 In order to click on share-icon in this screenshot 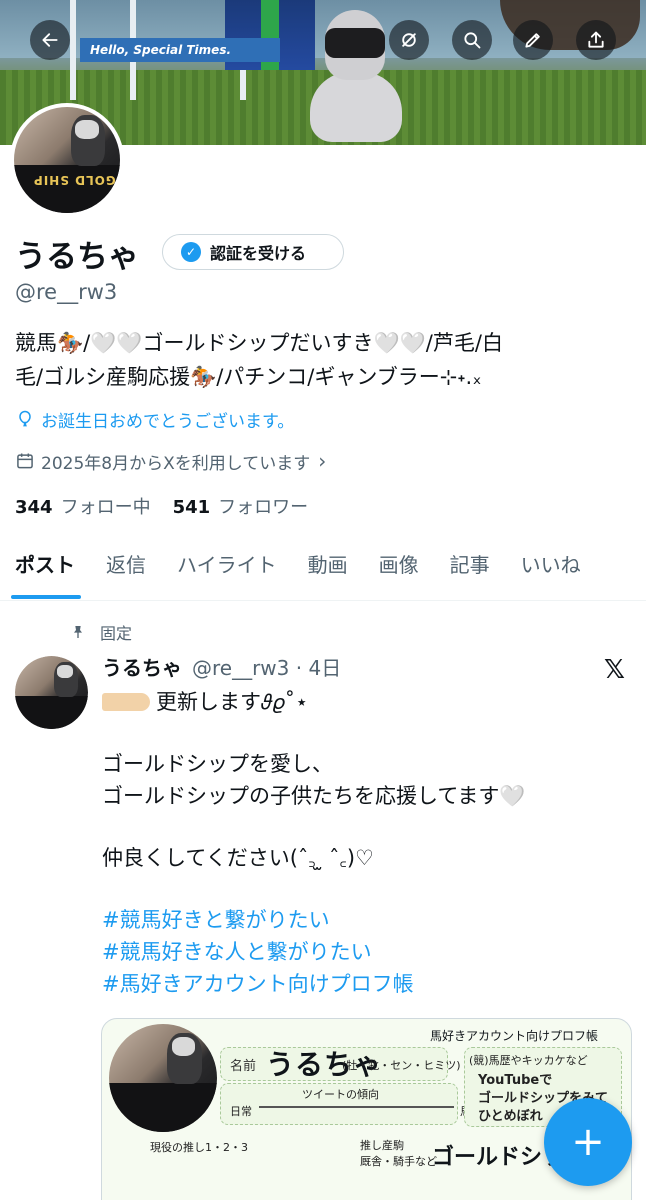, I will do `click(596, 39)`.